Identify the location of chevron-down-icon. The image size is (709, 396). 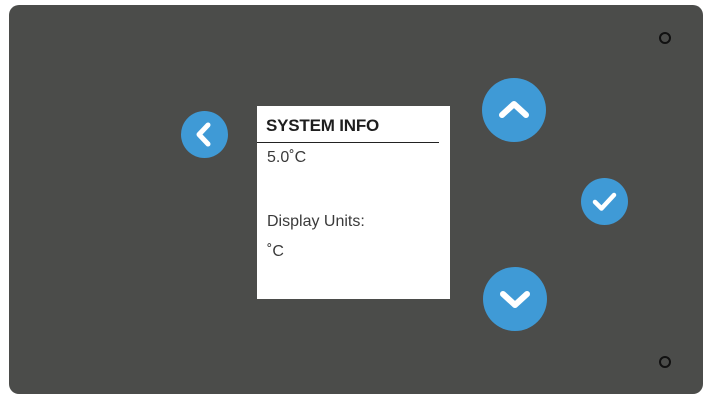
(515, 299).